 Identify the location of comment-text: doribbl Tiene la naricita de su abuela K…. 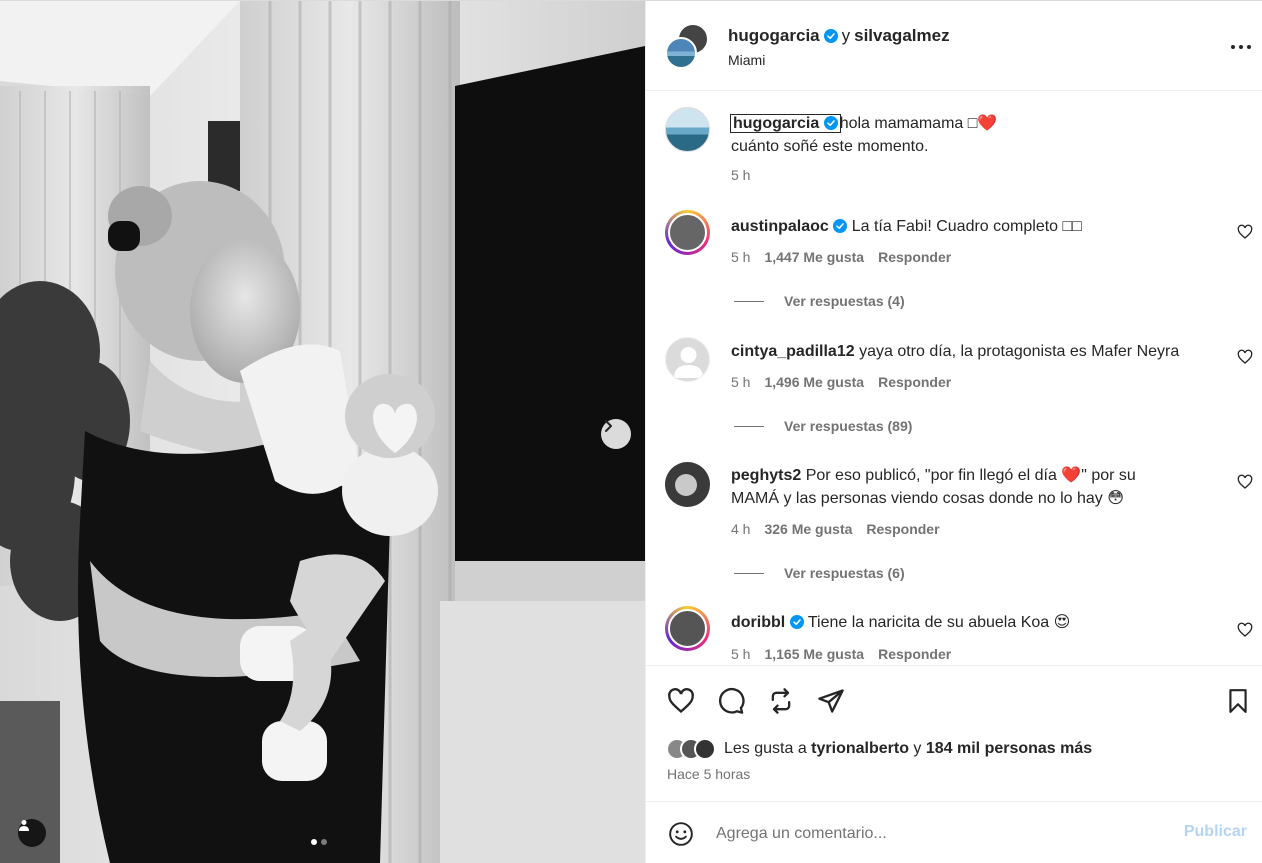
(986, 622).